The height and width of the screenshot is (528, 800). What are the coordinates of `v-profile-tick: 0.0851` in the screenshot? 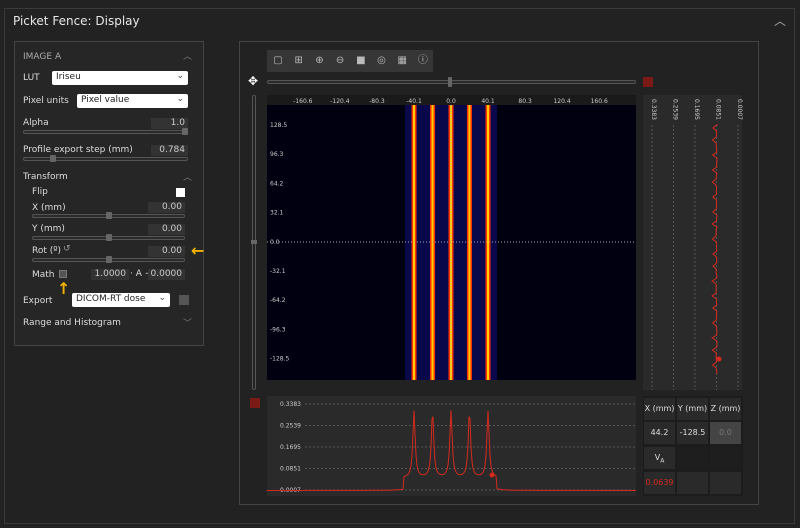 It's located at (718, 109).